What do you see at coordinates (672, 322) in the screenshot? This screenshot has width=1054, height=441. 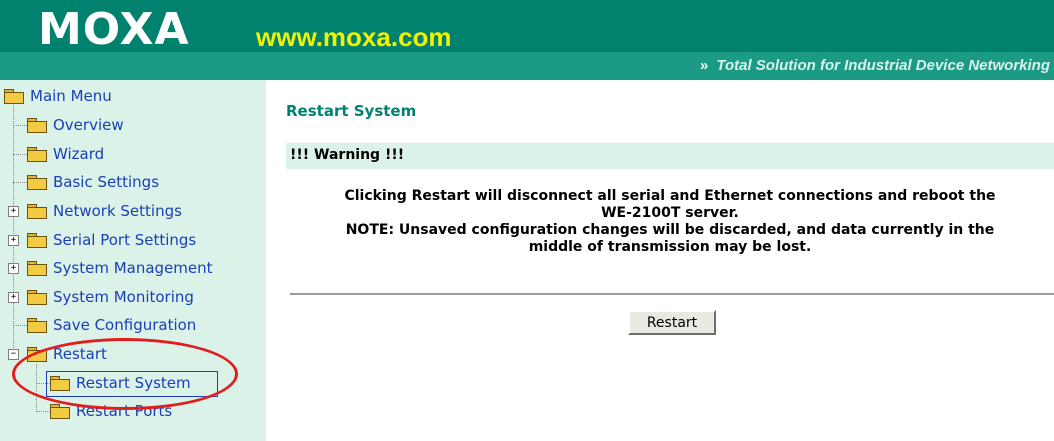 I see `restart-button: Restart` at bounding box center [672, 322].